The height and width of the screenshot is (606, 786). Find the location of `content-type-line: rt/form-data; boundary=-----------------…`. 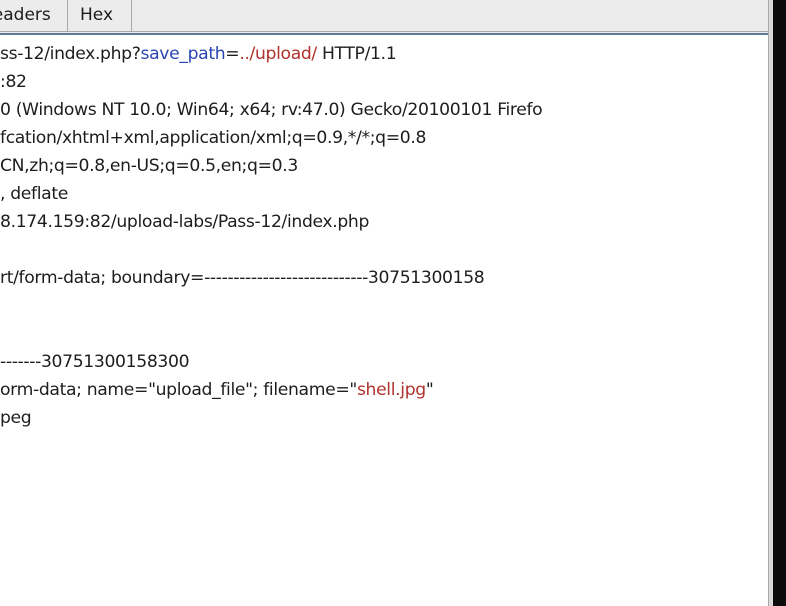

content-type-line: rt/form-data; boundary=-----------------… is located at coordinates (242, 278).